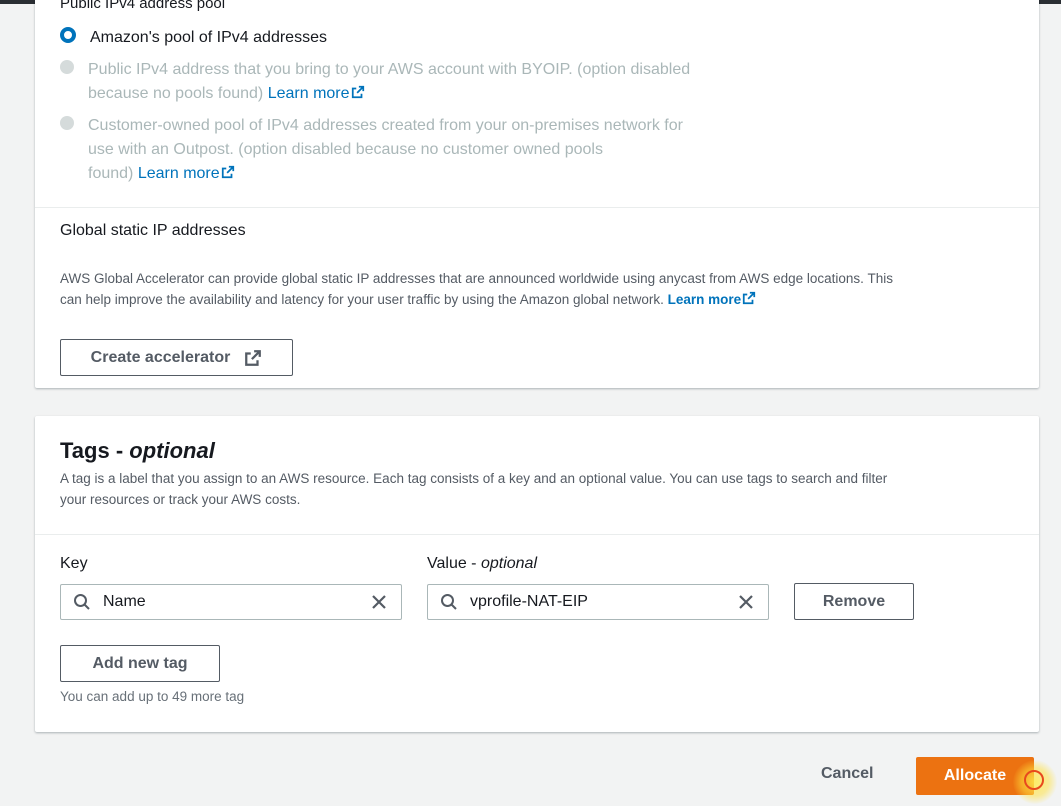 The height and width of the screenshot is (806, 1061). Describe the element at coordinates (152, 696) in the screenshot. I see `tag-limit-hint: You can add up to 49 more tag` at that location.